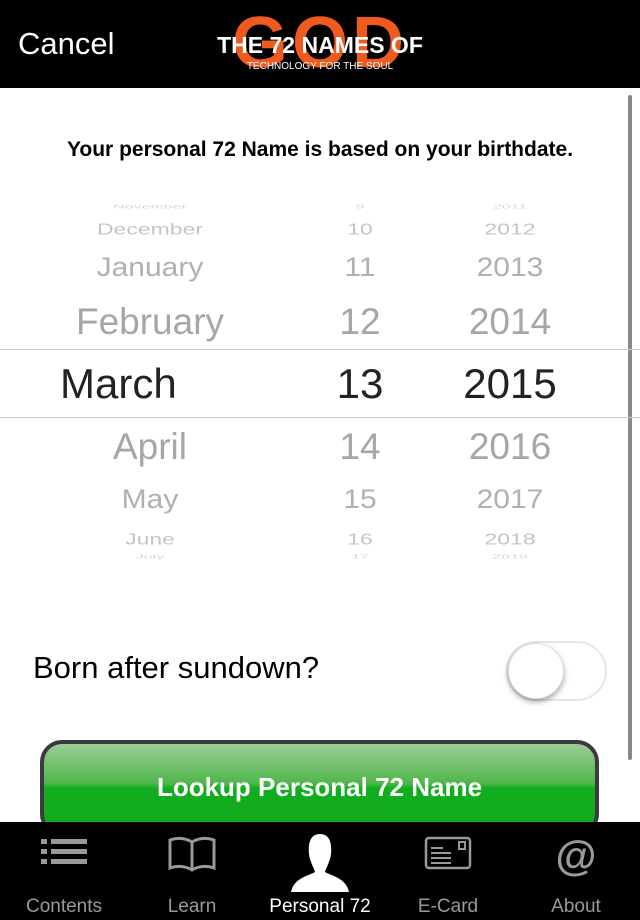 This screenshot has width=640, height=920. Describe the element at coordinates (160, 384) in the screenshot. I see `picker-month: March` at that location.